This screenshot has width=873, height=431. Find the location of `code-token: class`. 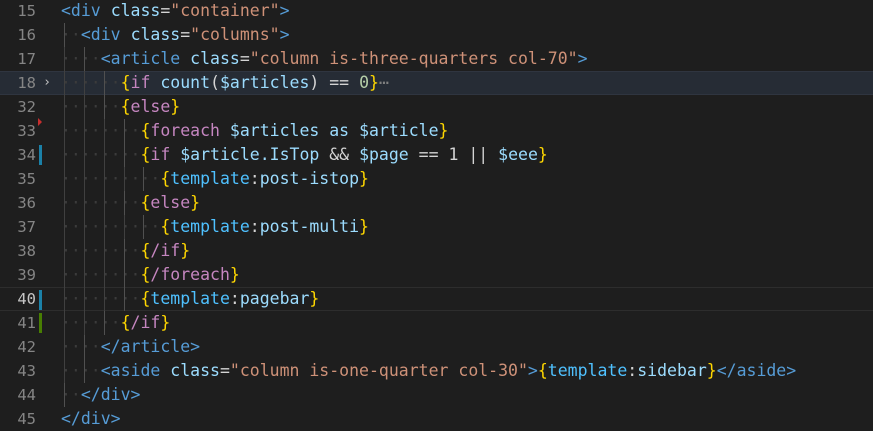

code-token: class is located at coordinates (135, 10).